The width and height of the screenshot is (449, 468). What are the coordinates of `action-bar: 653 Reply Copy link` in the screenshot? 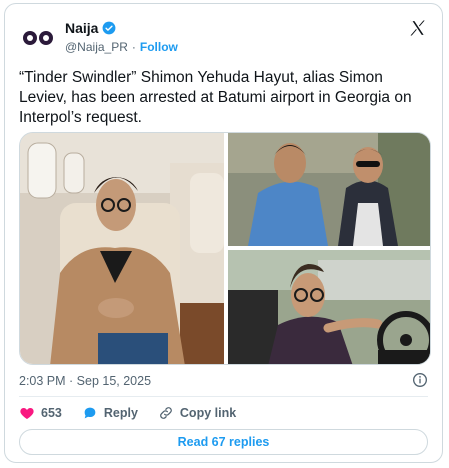 It's located at (137, 413).